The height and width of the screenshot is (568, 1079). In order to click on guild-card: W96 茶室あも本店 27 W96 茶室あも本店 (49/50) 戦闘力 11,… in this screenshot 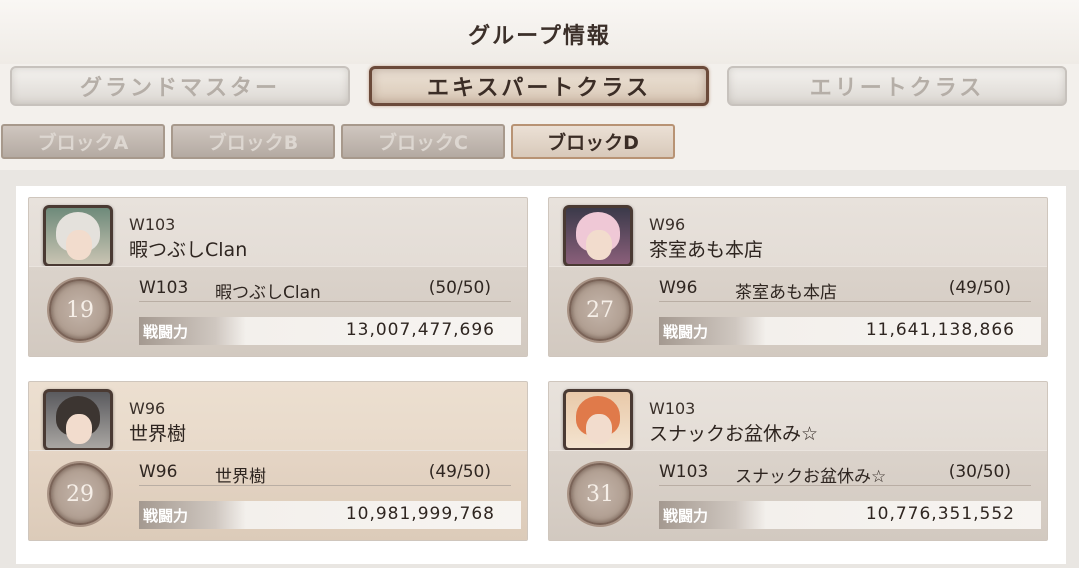, I will do `click(798, 277)`.